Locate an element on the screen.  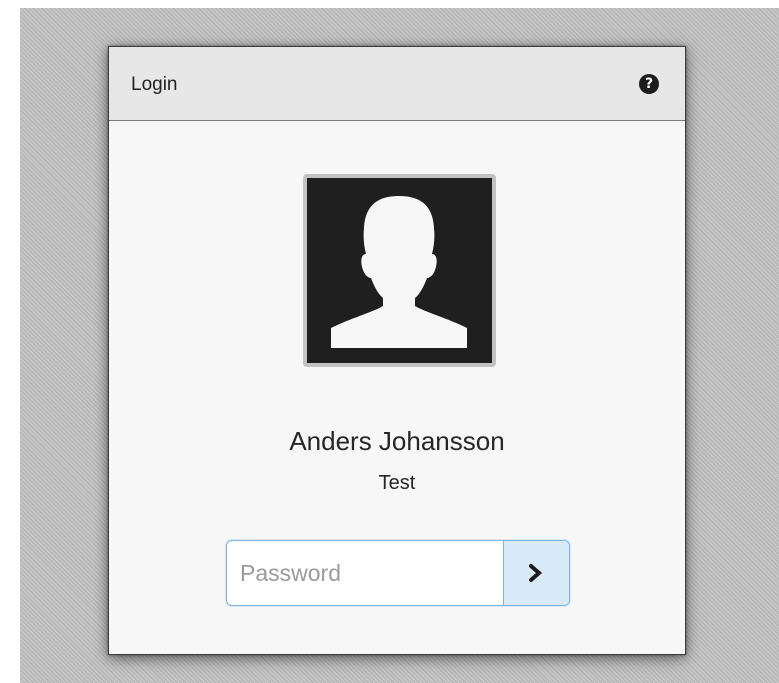
chevron-right-icon is located at coordinates (536, 573).